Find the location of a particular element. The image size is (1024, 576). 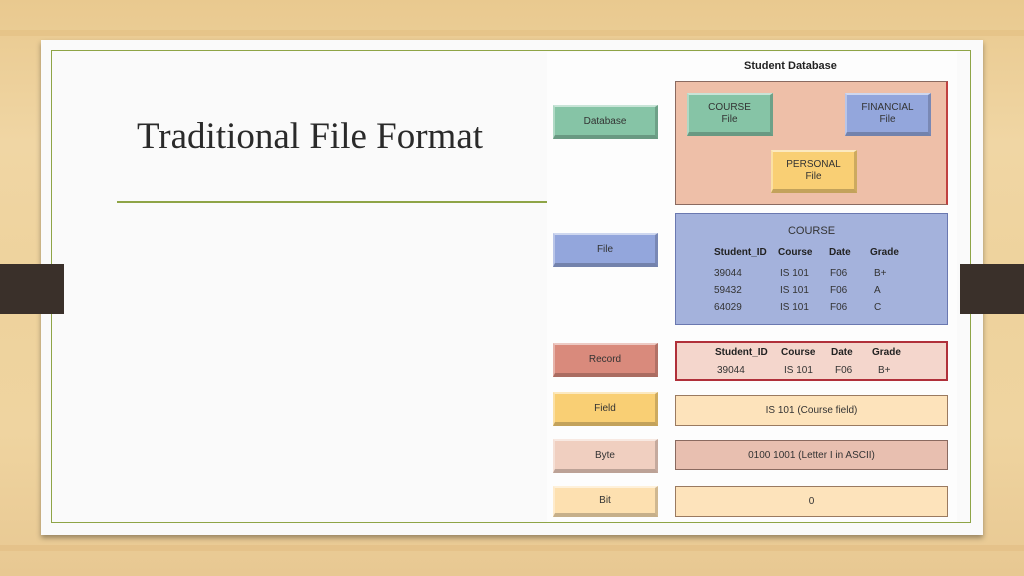

right-tab-decoration is located at coordinates (992, 289).